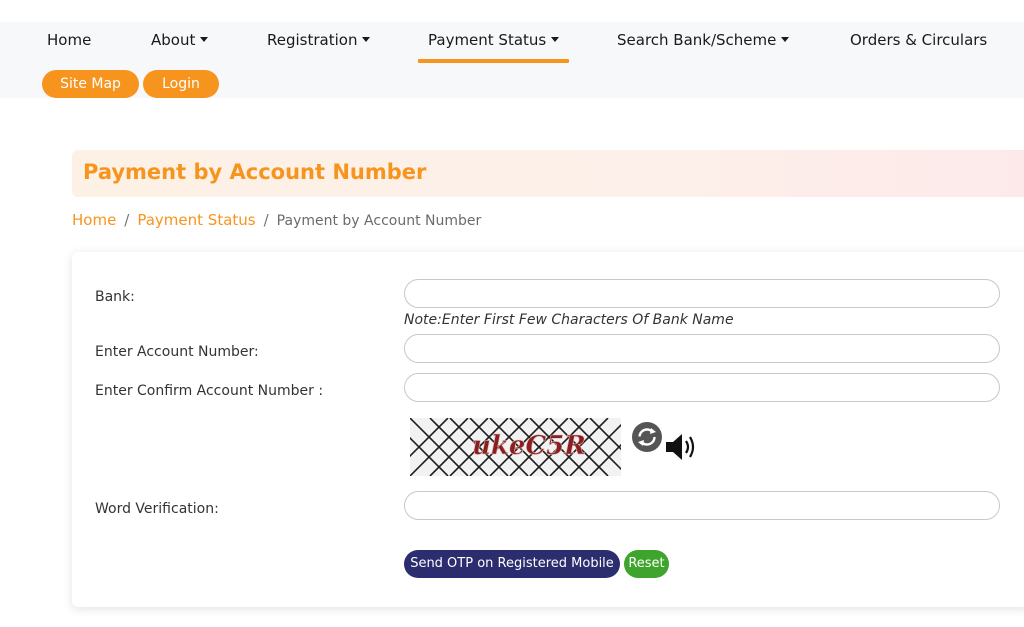 The height and width of the screenshot is (627, 1024). I want to click on breadcrumb-payment-status-link: Payment Status, so click(196, 220).